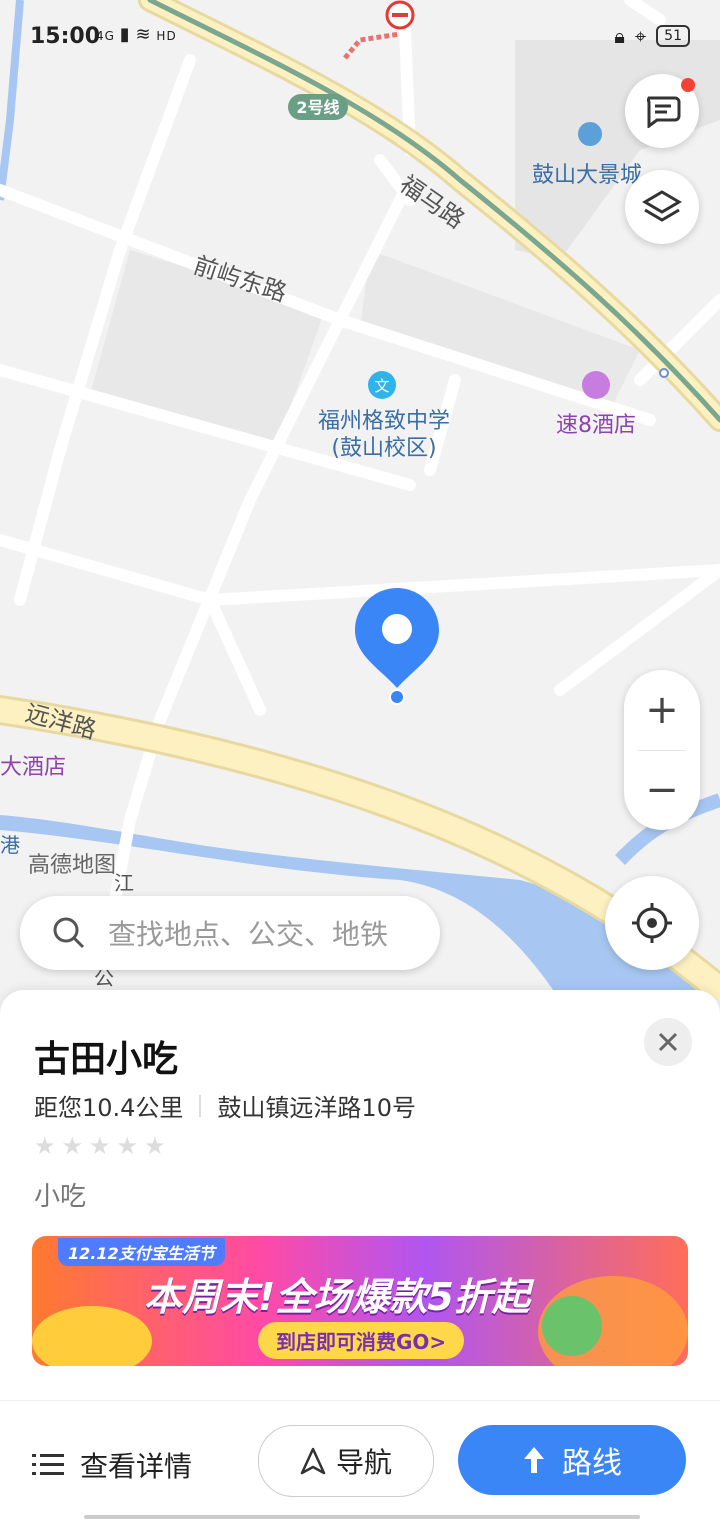  I want to click on search-bar: 查找地点、公交、地铁, so click(230, 933).